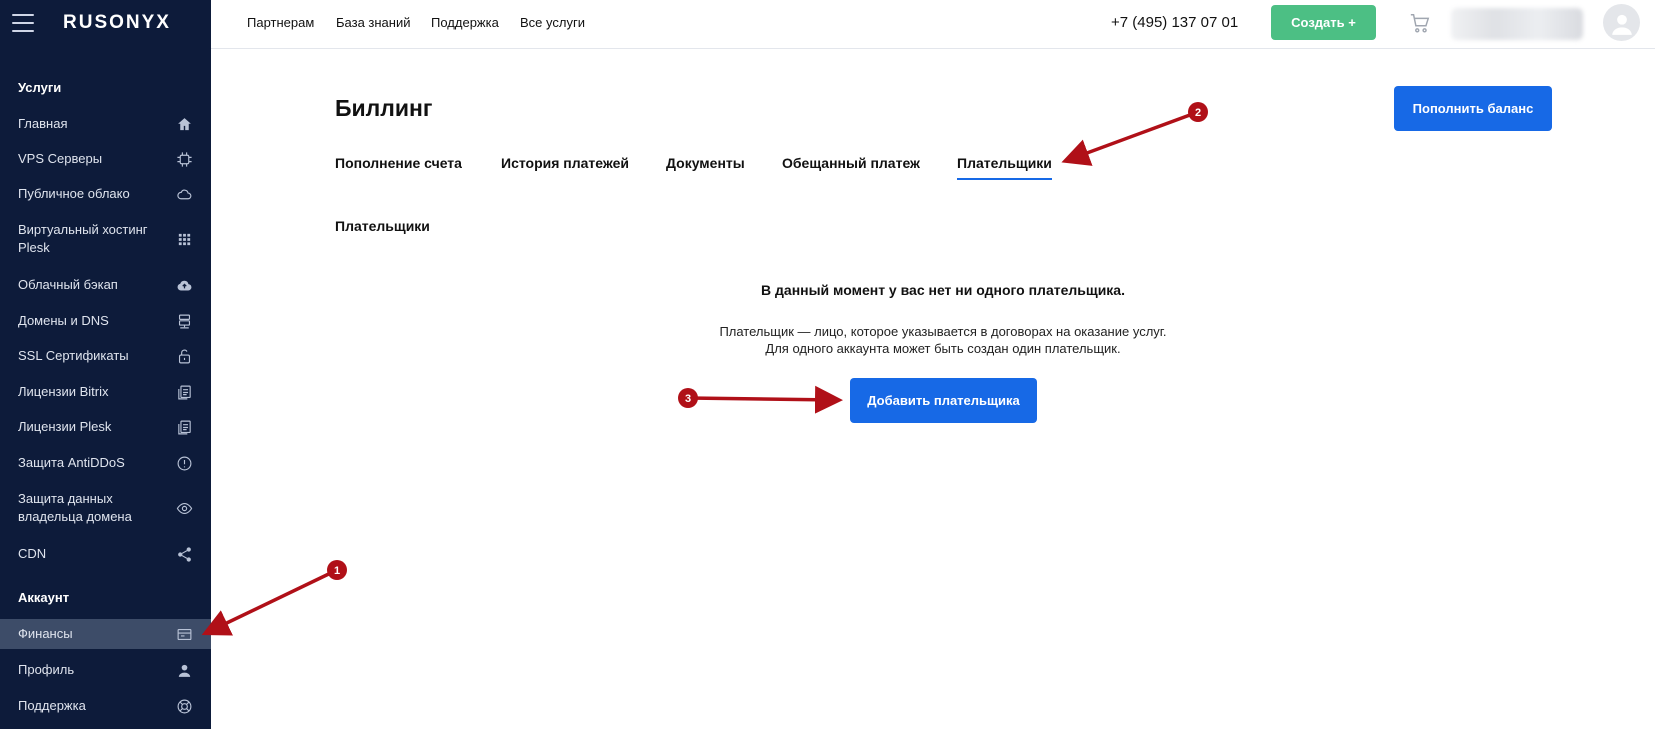 This screenshot has width=1655, height=729. Describe the element at coordinates (184, 356) in the screenshot. I see `lock-icon` at that location.